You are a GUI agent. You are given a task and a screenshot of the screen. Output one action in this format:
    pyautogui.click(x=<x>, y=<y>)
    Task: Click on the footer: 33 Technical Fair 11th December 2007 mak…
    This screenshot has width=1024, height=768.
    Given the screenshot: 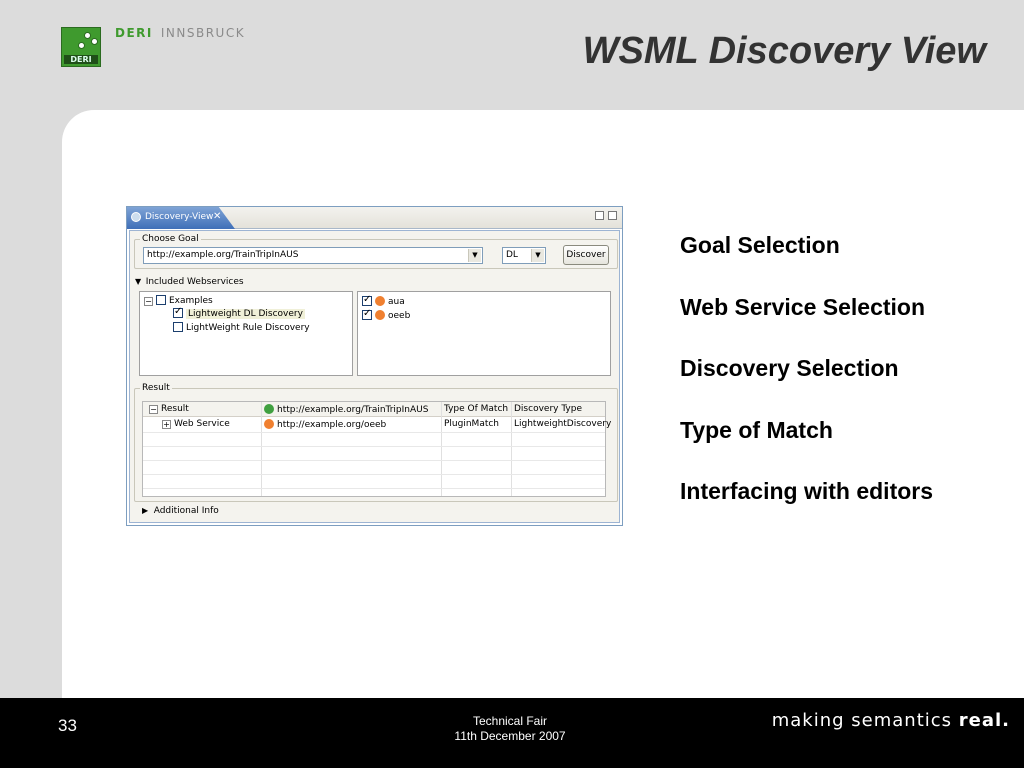 What is the action you would take?
    pyautogui.click(x=512, y=733)
    